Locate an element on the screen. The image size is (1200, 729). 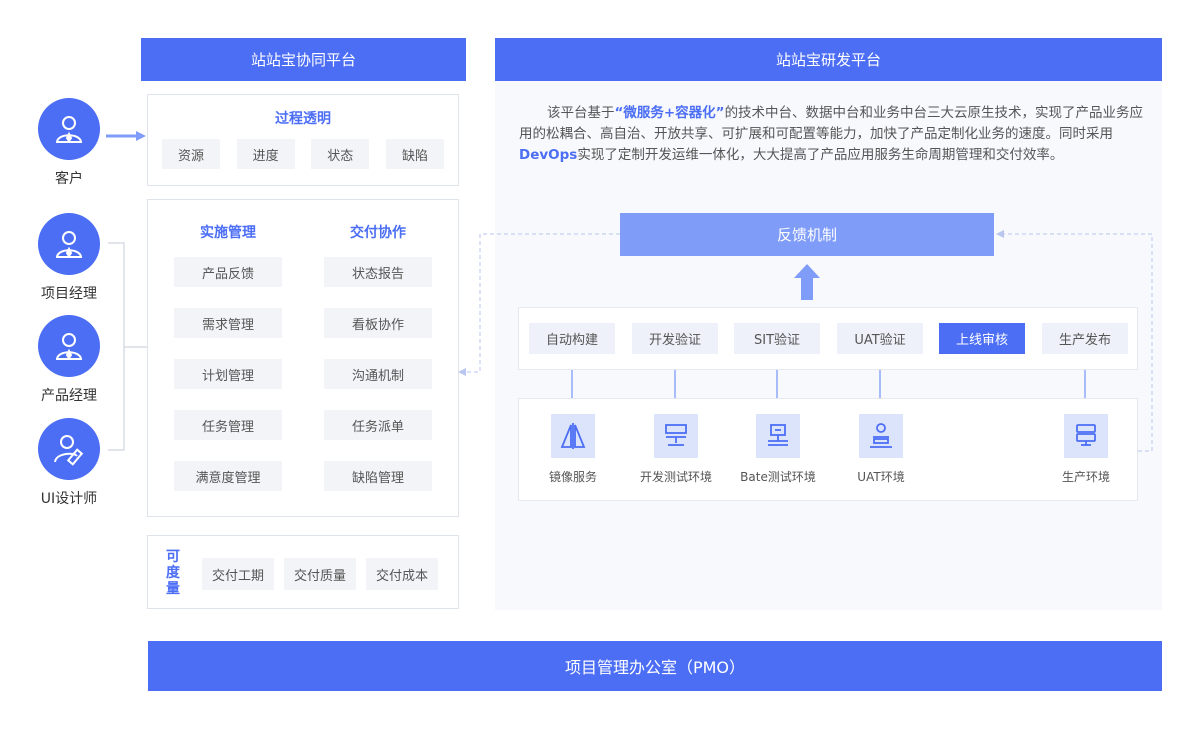
env-uat: UAT环境 is located at coordinates (881, 449).